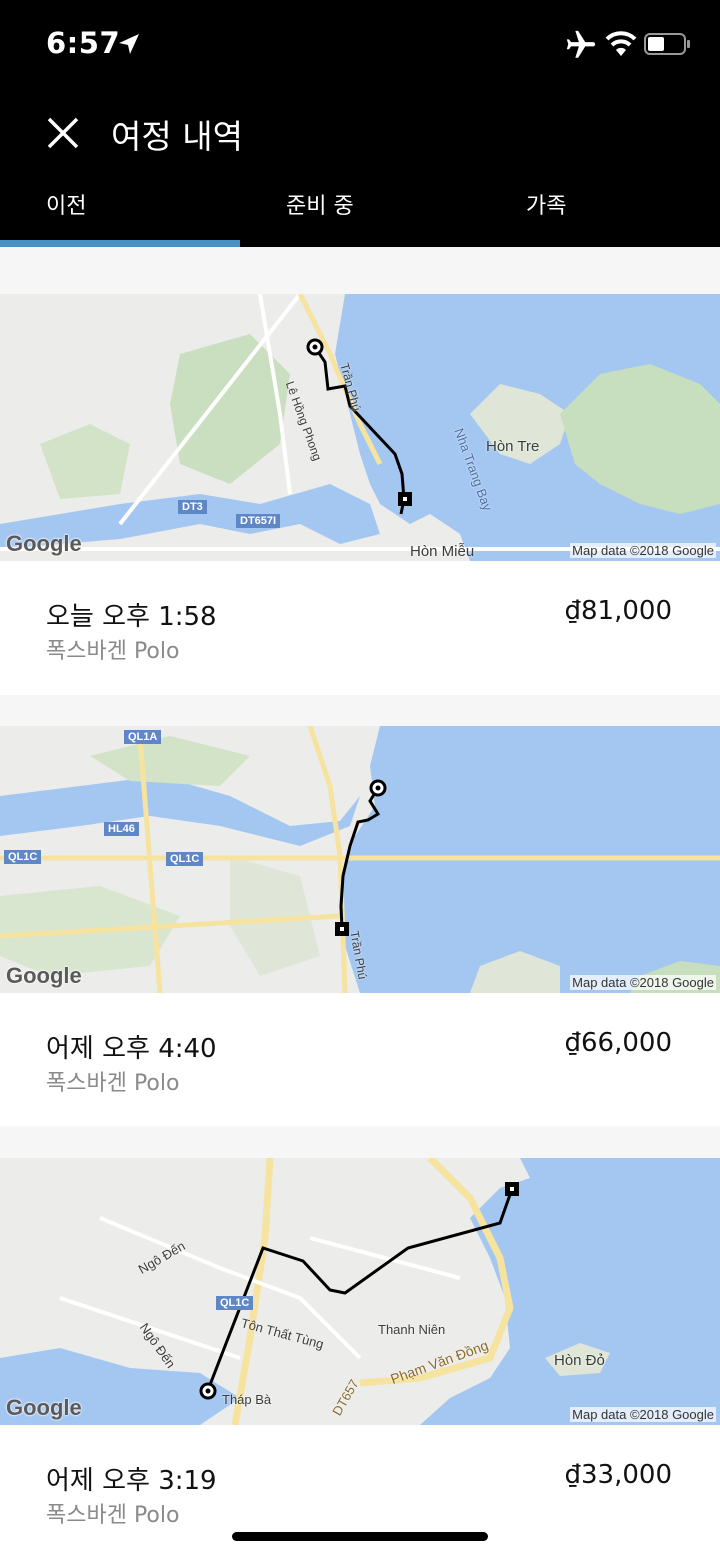 This screenshot has width=720, height=1558. I want to click on close-icon, so click(63, 133).